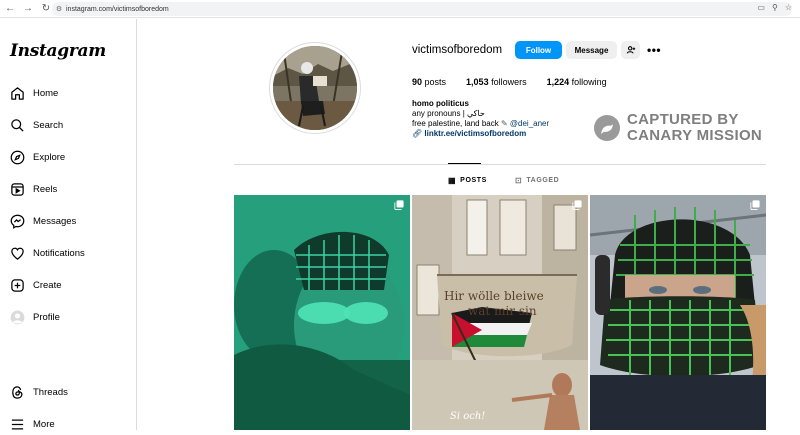 The image size is (800, 435). What do you see at coordinates (17, 253) in the screenshot?
I see `heart-icon` at bounding box center [17, 253].